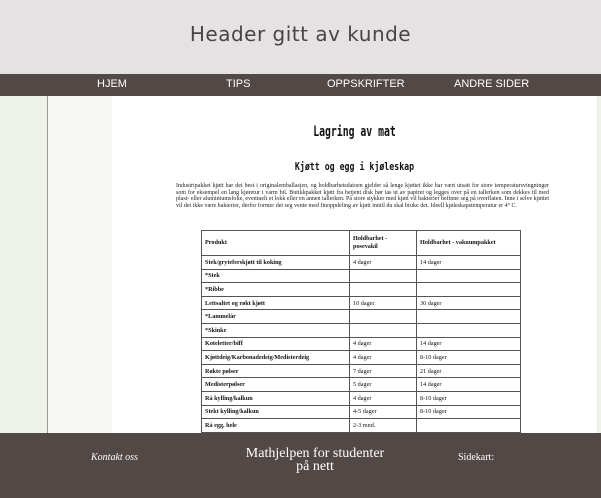 The height and width of the screenshot is (498, 601). Describe the element at coordinates (275, 344) in the screenshot. I see `table-cell: Koteletter/biff` at that location.